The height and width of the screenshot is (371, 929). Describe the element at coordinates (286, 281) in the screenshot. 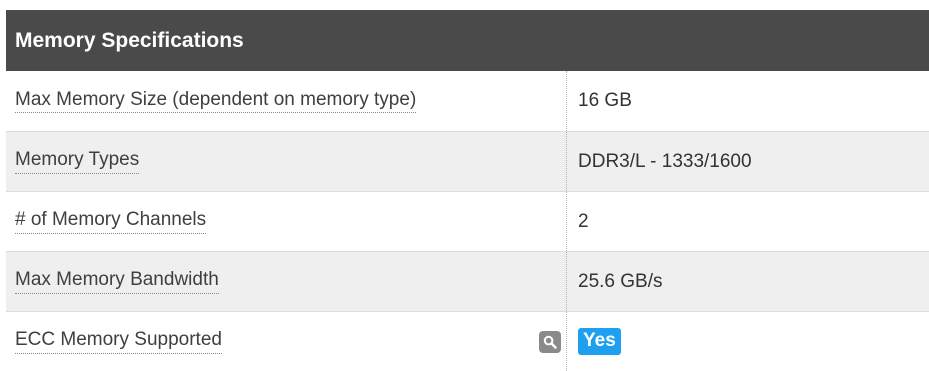

I see `spec-label-cell: Max Memory Bandwidth` at that location.